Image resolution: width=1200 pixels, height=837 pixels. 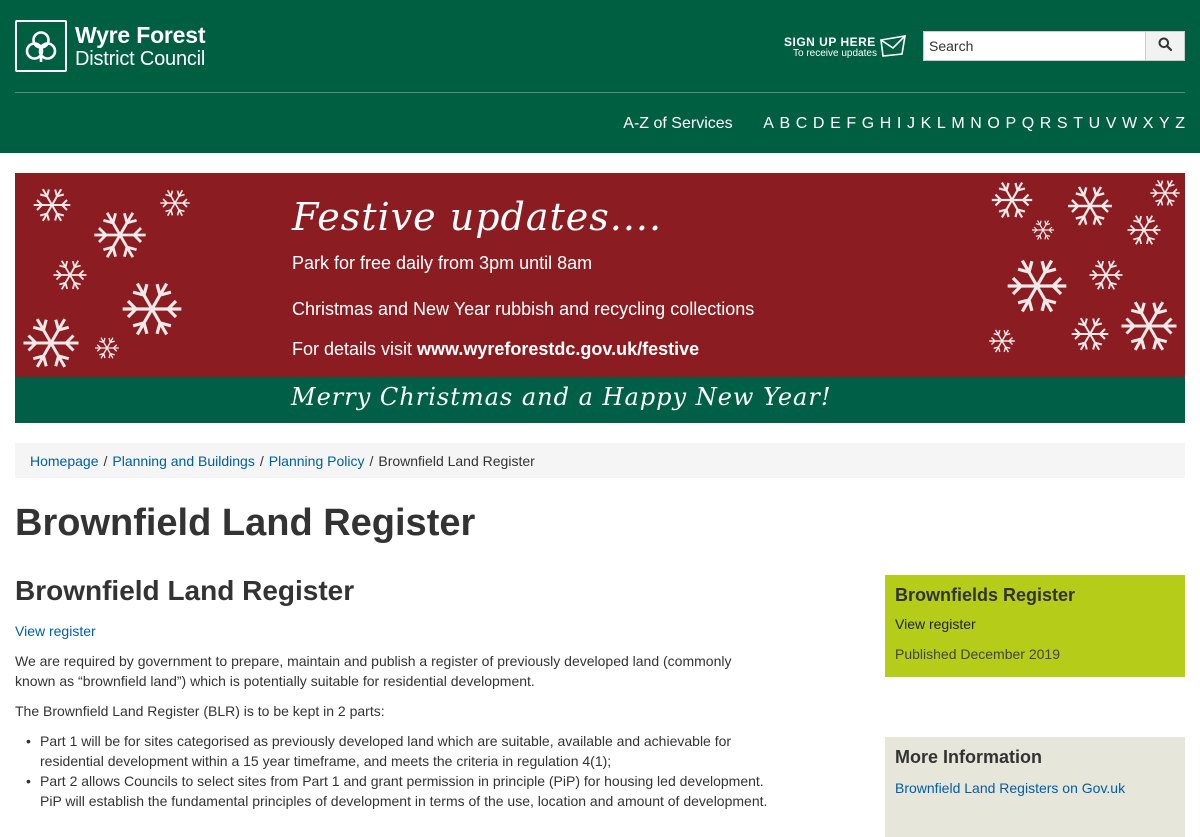 I want to click on council-logo-link: Wyre Forest District Council, so click(x=110, y=46).